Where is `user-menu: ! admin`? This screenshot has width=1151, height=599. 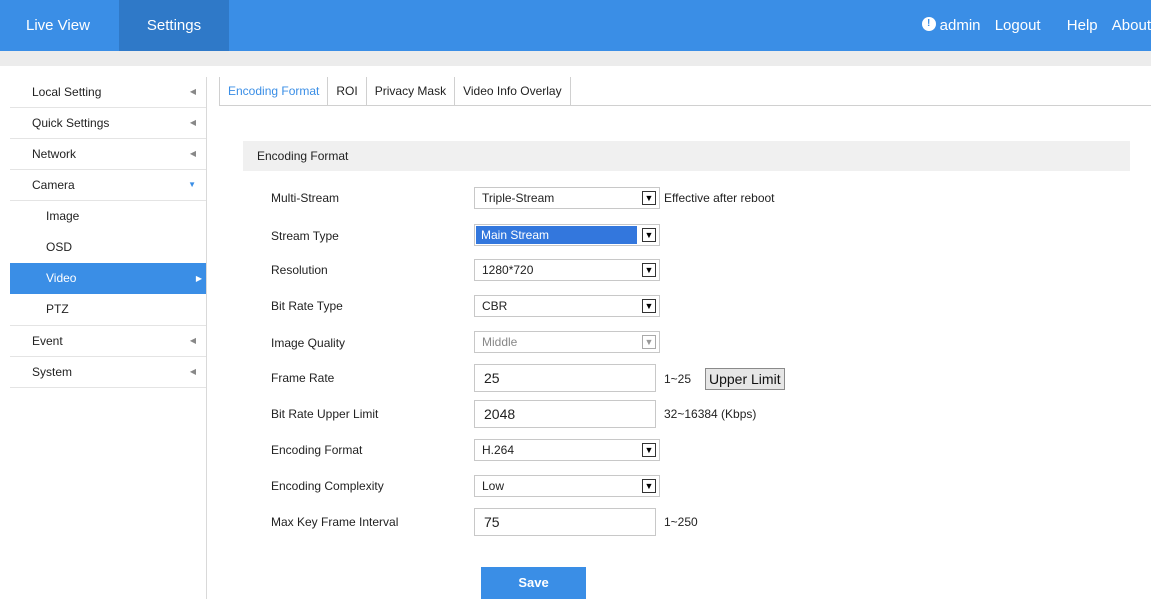 user-menu: ! admin is located at coordinates (946, 25).